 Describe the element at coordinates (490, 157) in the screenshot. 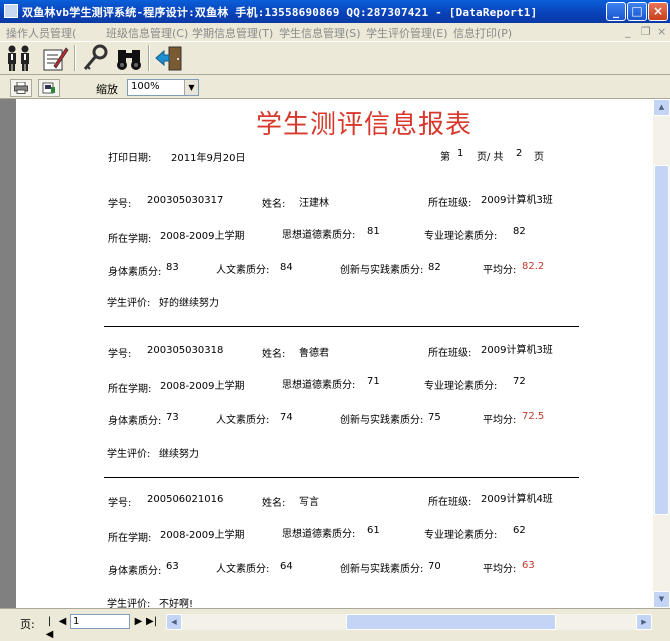

I see `page-info-middle: 页/ 共` at that location.